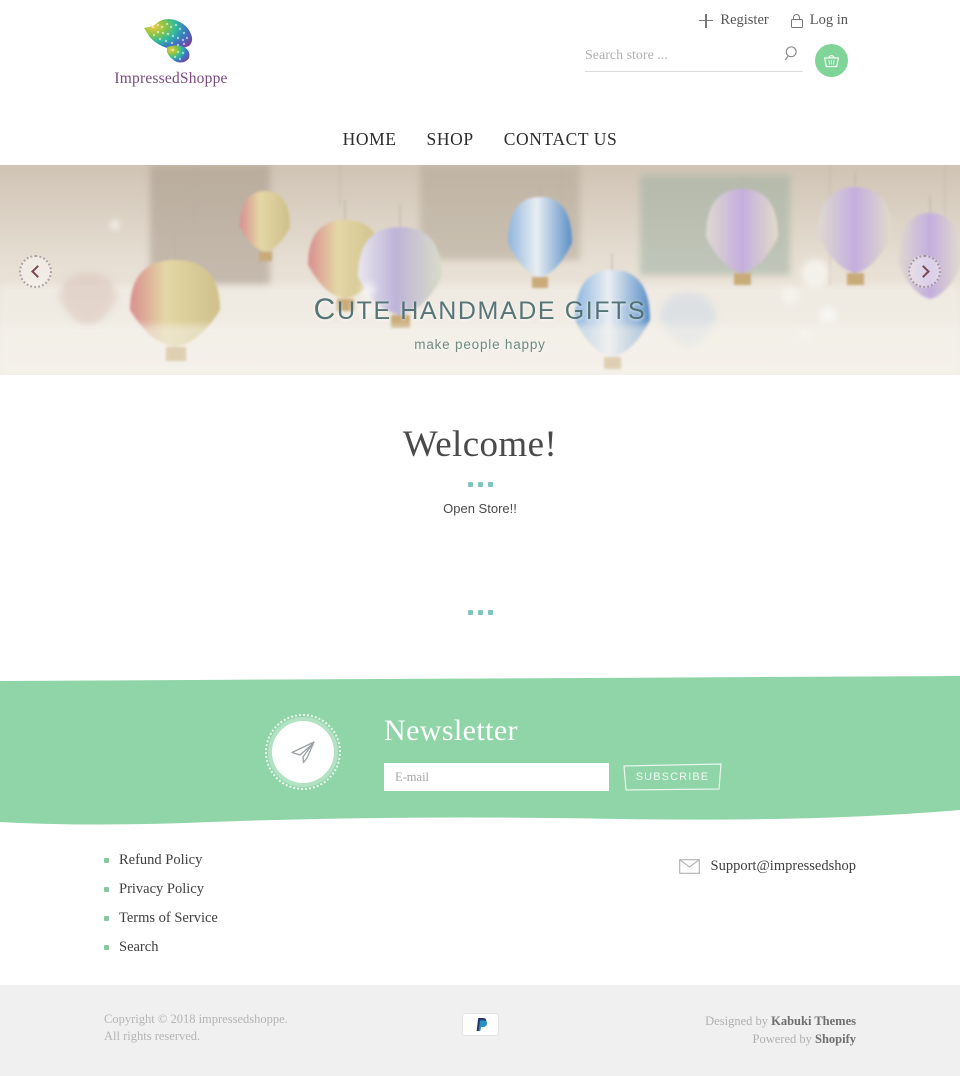  Describe the element at coordinates (480, 484) in the screenshot. I see `divider-dots` at that location.